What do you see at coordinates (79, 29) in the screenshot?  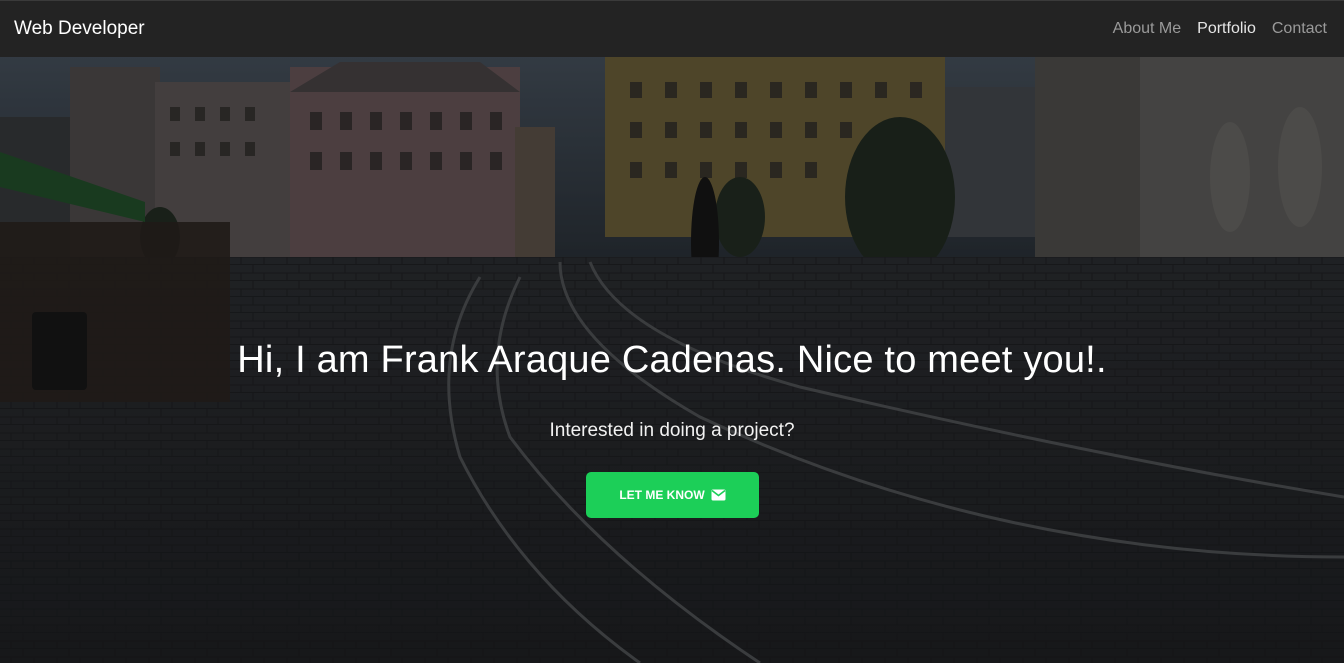 I see `brand-link: Web Developer` at bounding box center [79, 29].